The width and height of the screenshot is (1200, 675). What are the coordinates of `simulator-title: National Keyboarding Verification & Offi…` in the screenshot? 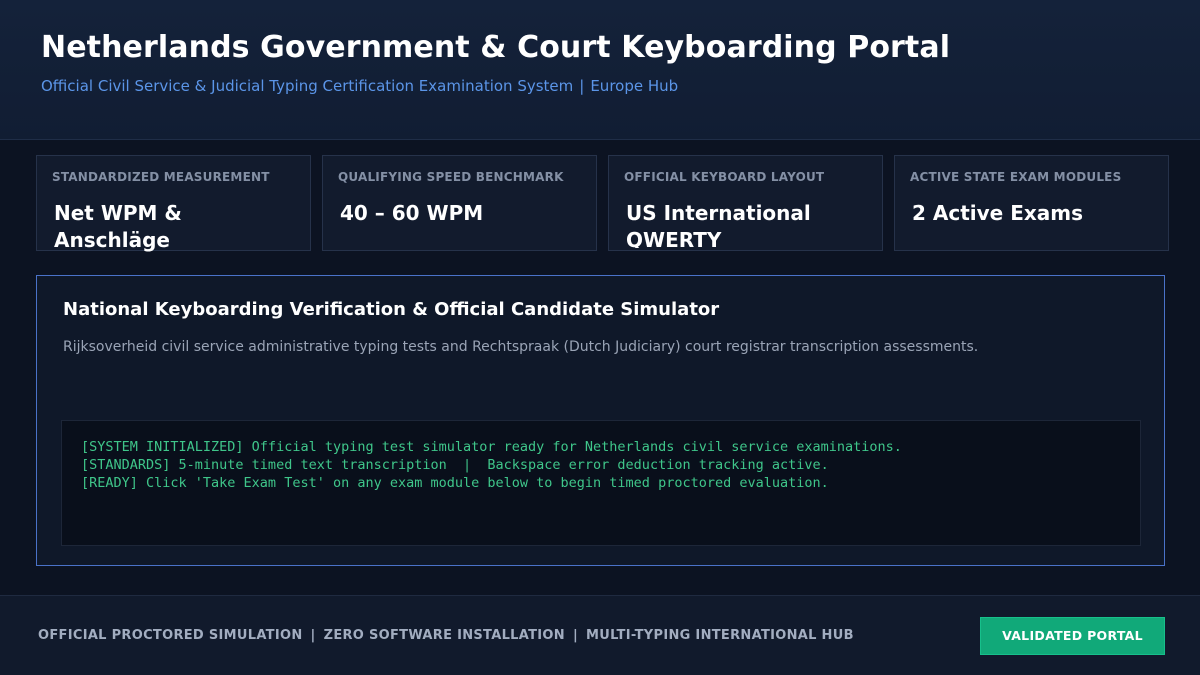 It's located at (391, 309).